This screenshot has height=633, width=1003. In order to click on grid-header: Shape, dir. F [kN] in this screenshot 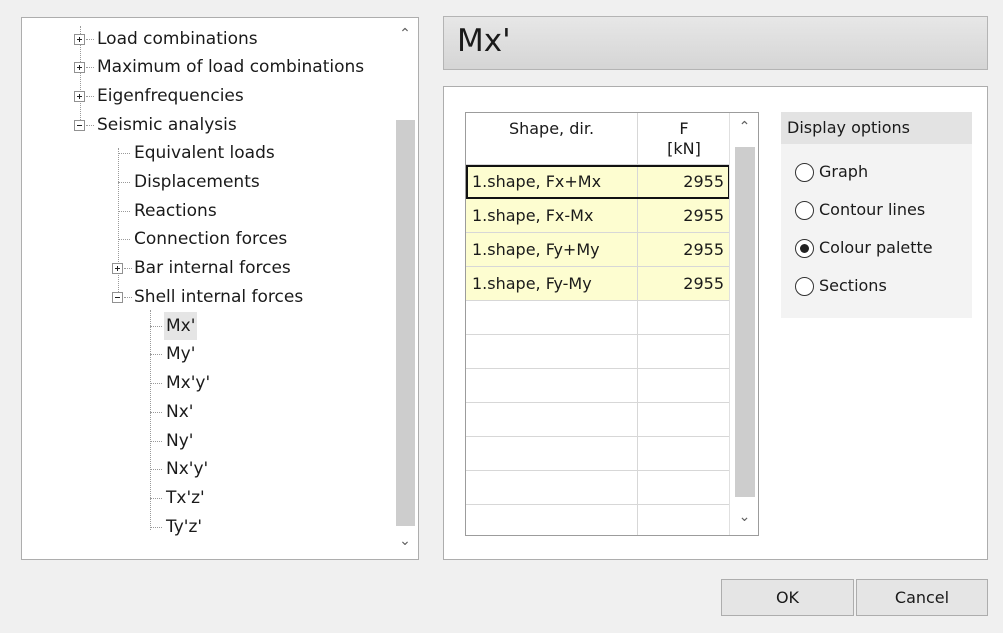, I will do `click(598, 139)`.